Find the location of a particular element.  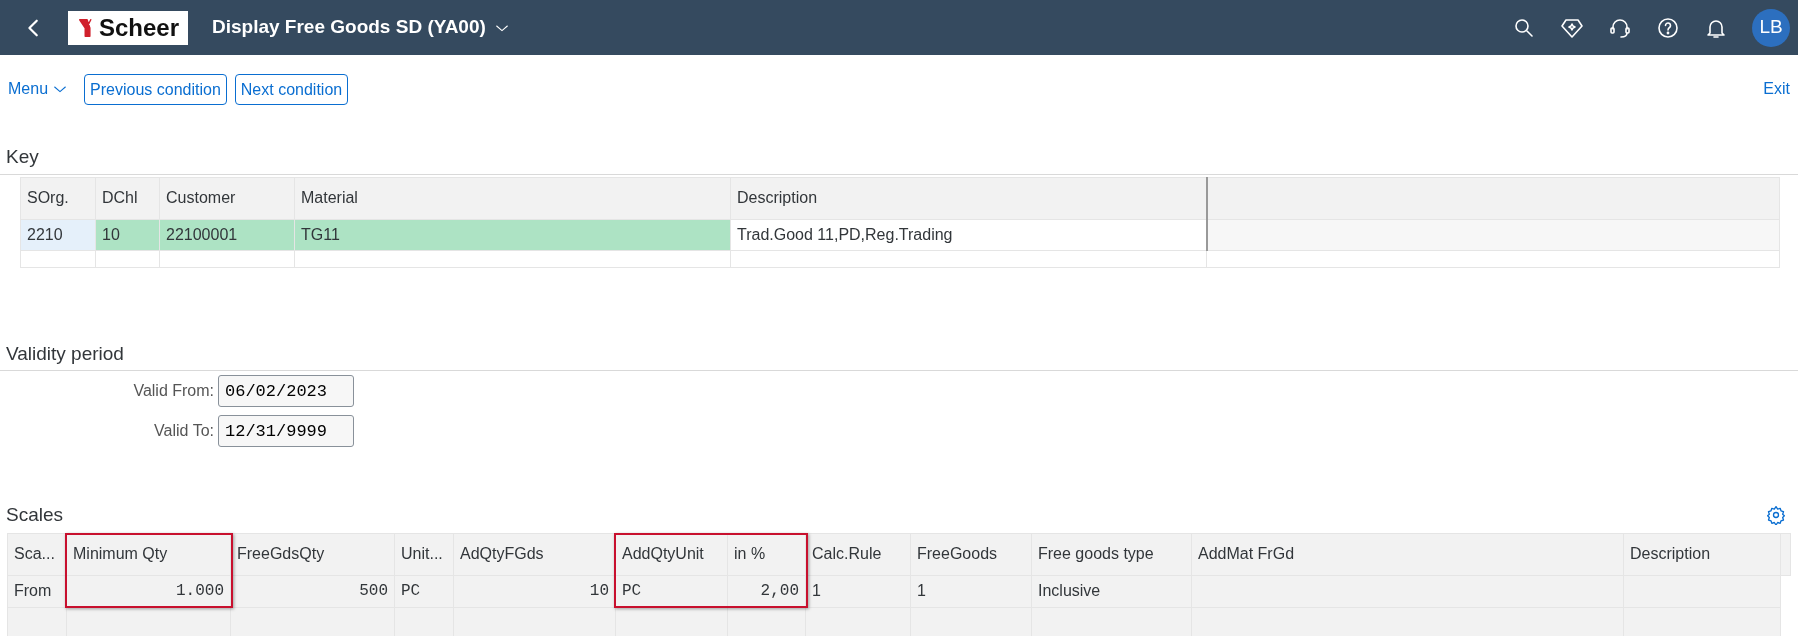

user-avatar: LB is located at coordinates (1771, 27).